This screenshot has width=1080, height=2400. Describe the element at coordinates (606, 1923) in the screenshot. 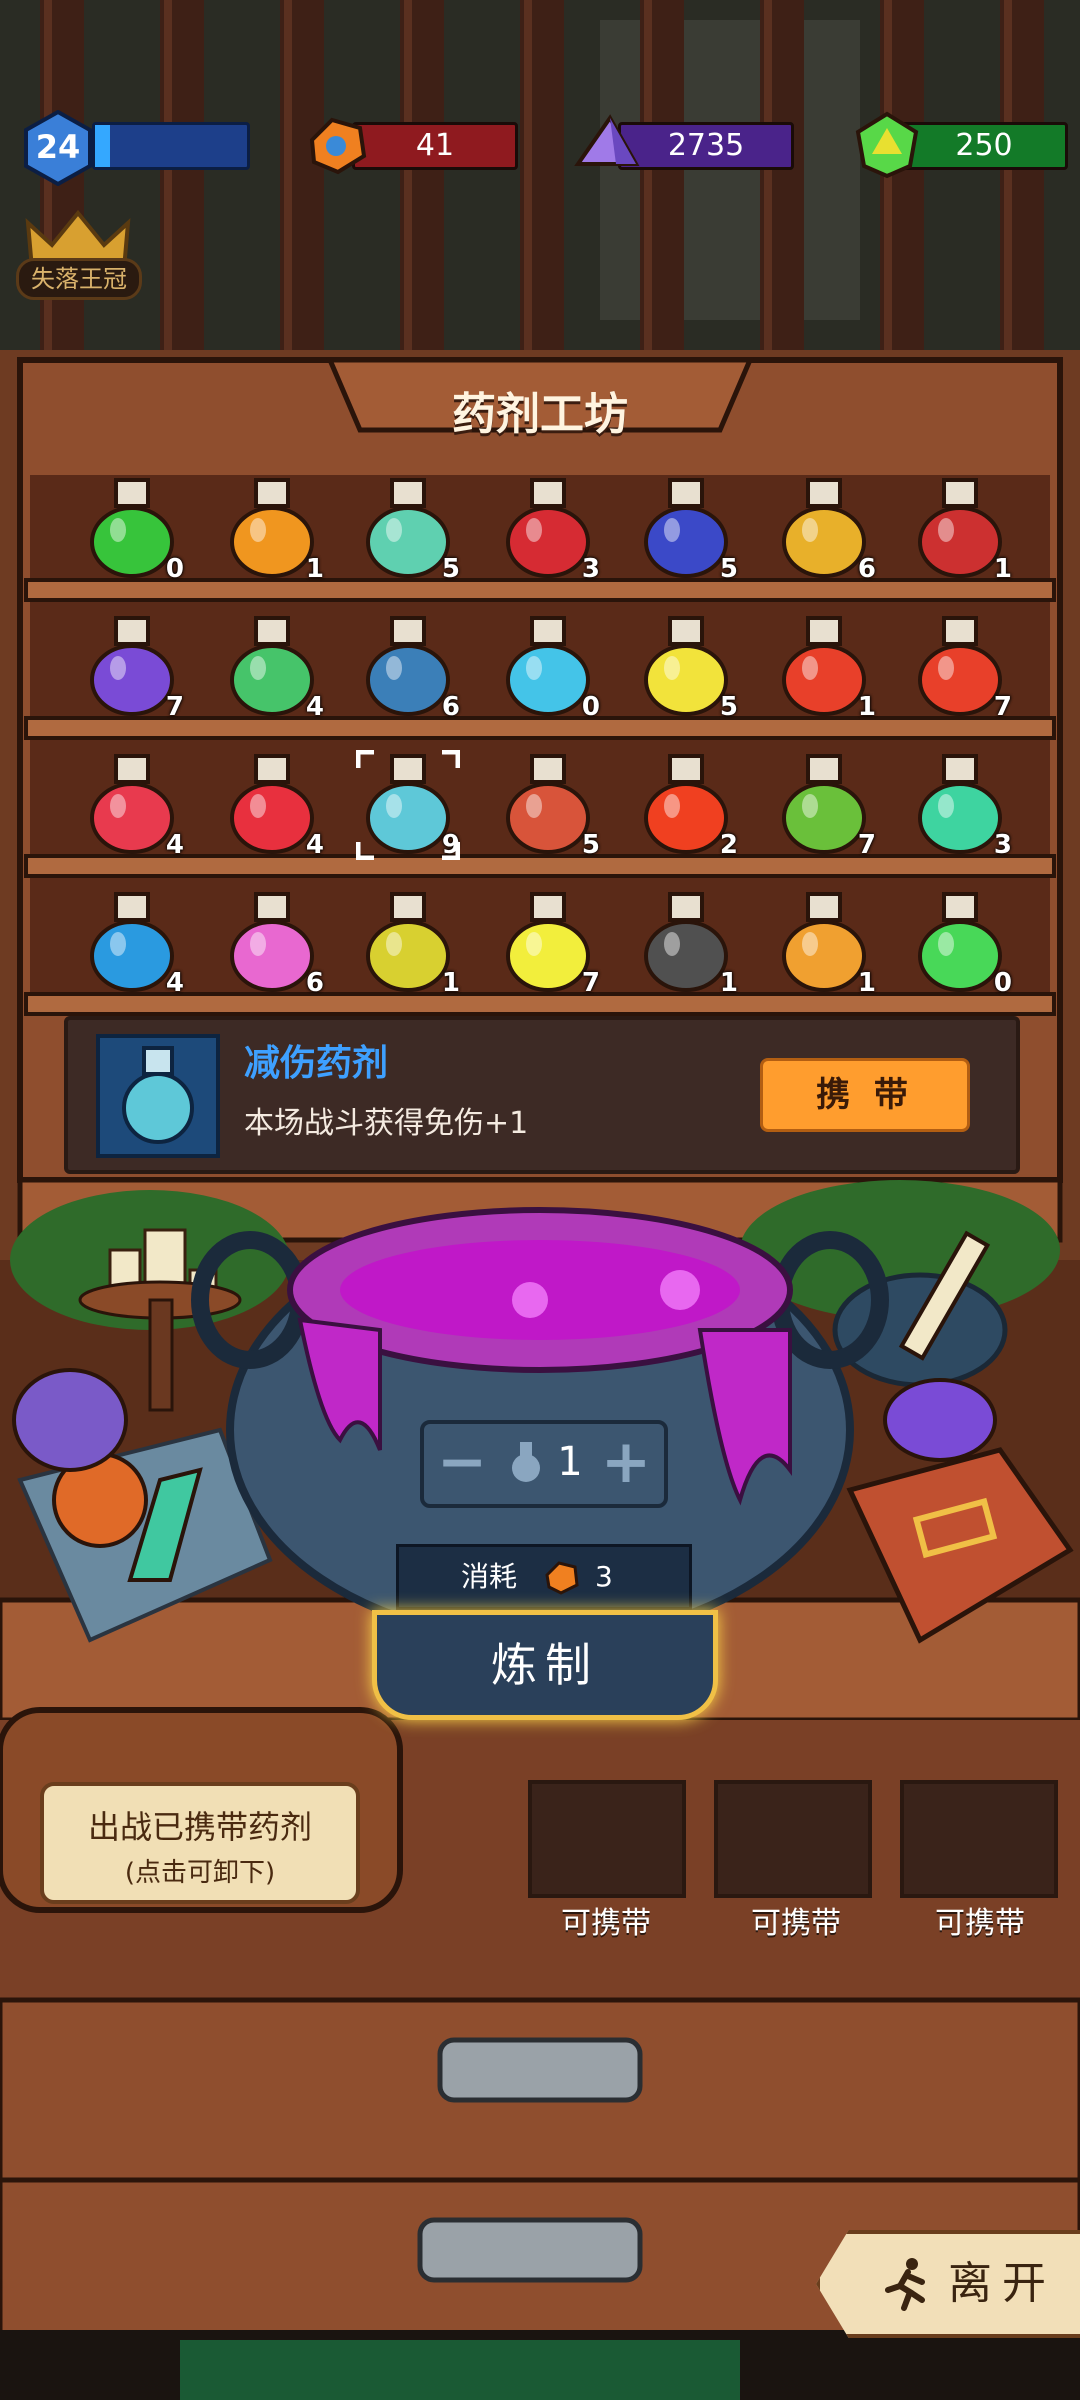

I see `carry-slot-1-label: 可携带` at that location.